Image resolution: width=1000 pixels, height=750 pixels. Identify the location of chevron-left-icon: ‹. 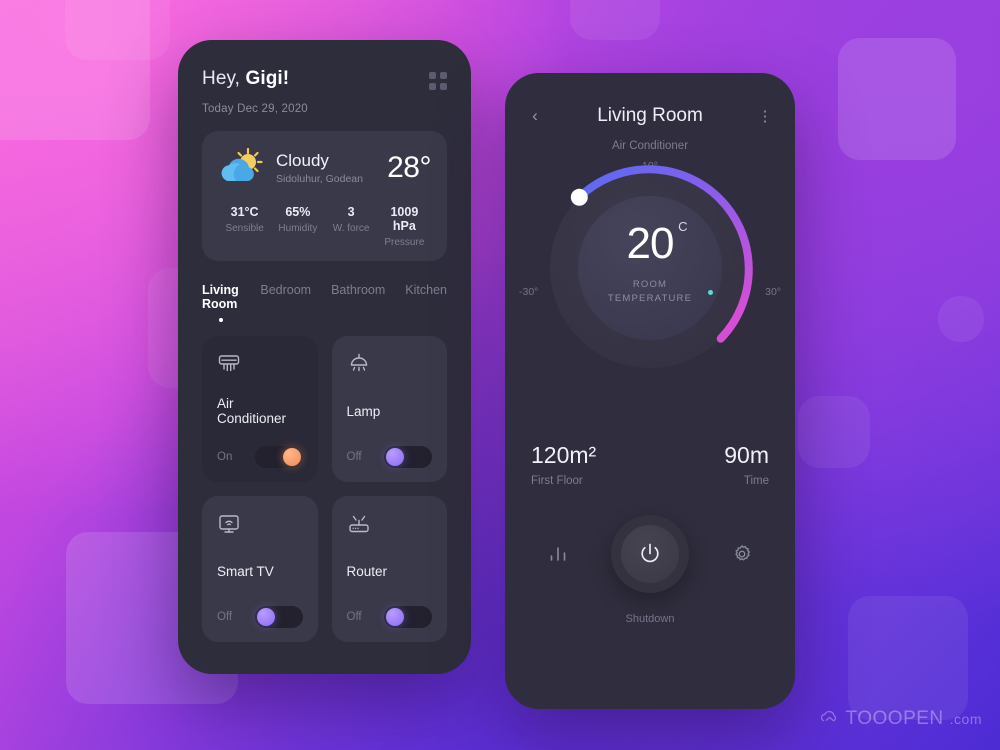
(535, 116).